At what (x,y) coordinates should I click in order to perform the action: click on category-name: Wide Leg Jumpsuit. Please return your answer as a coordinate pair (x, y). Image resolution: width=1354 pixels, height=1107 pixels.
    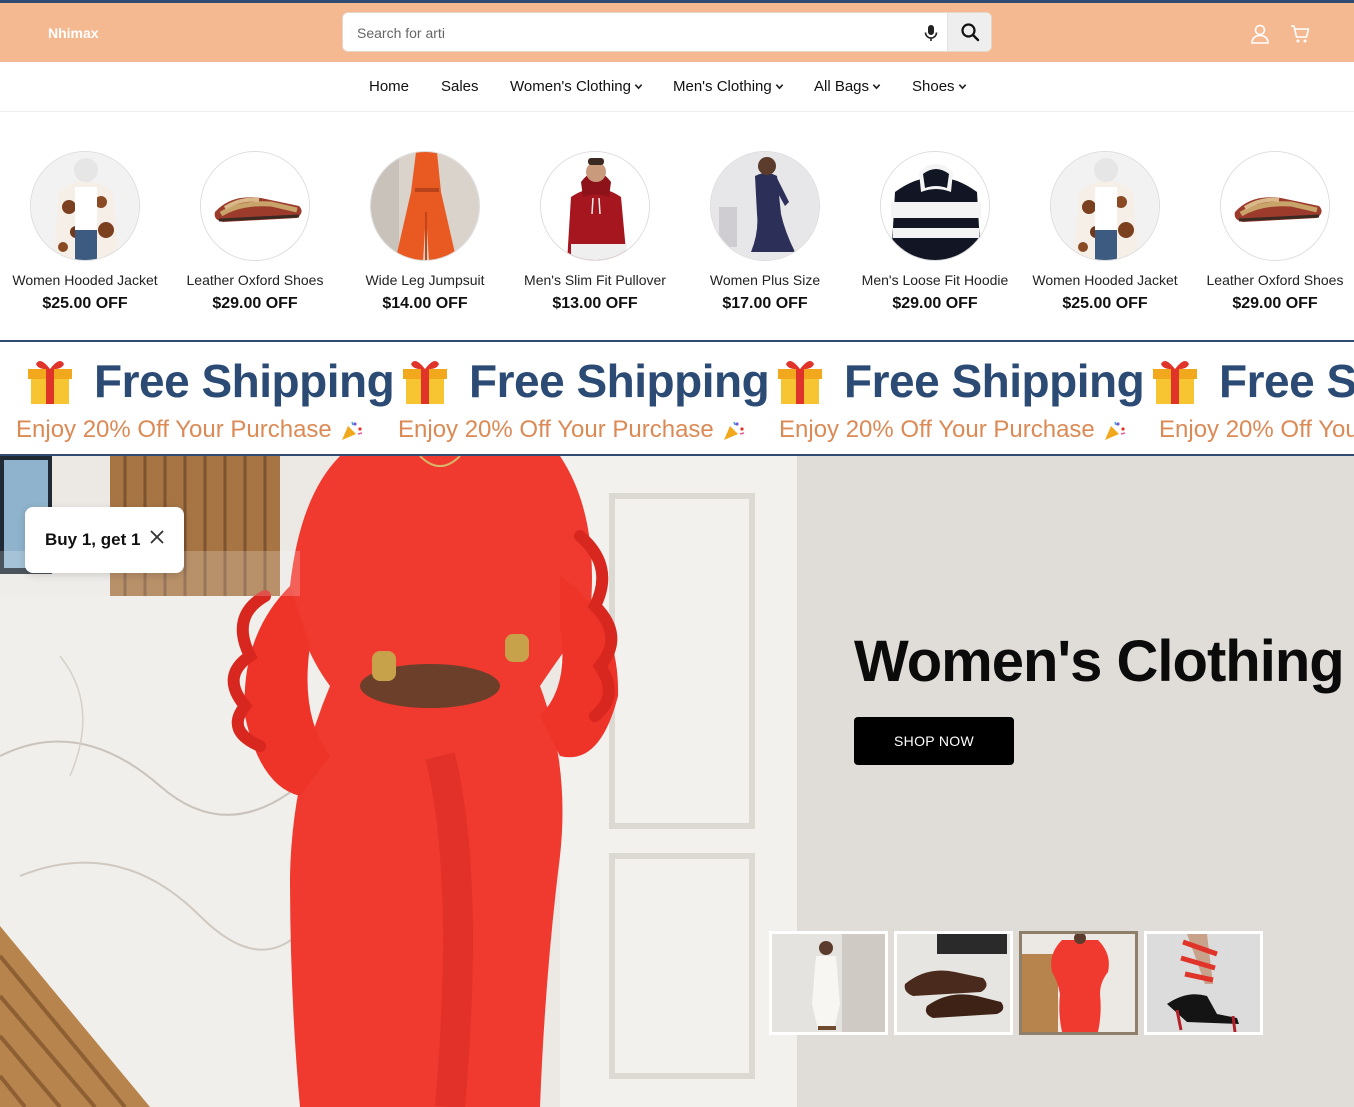
    Looking at the image, I should click on (425, 280).